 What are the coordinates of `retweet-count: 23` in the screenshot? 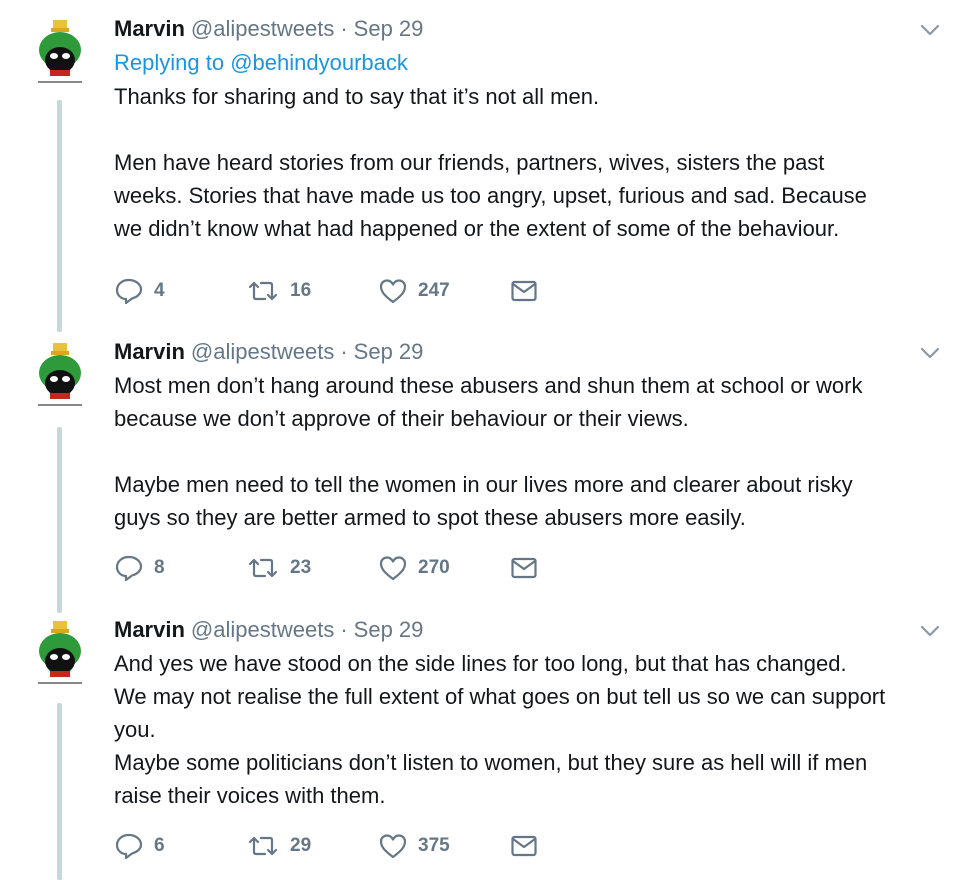 It's located at (301, 567).